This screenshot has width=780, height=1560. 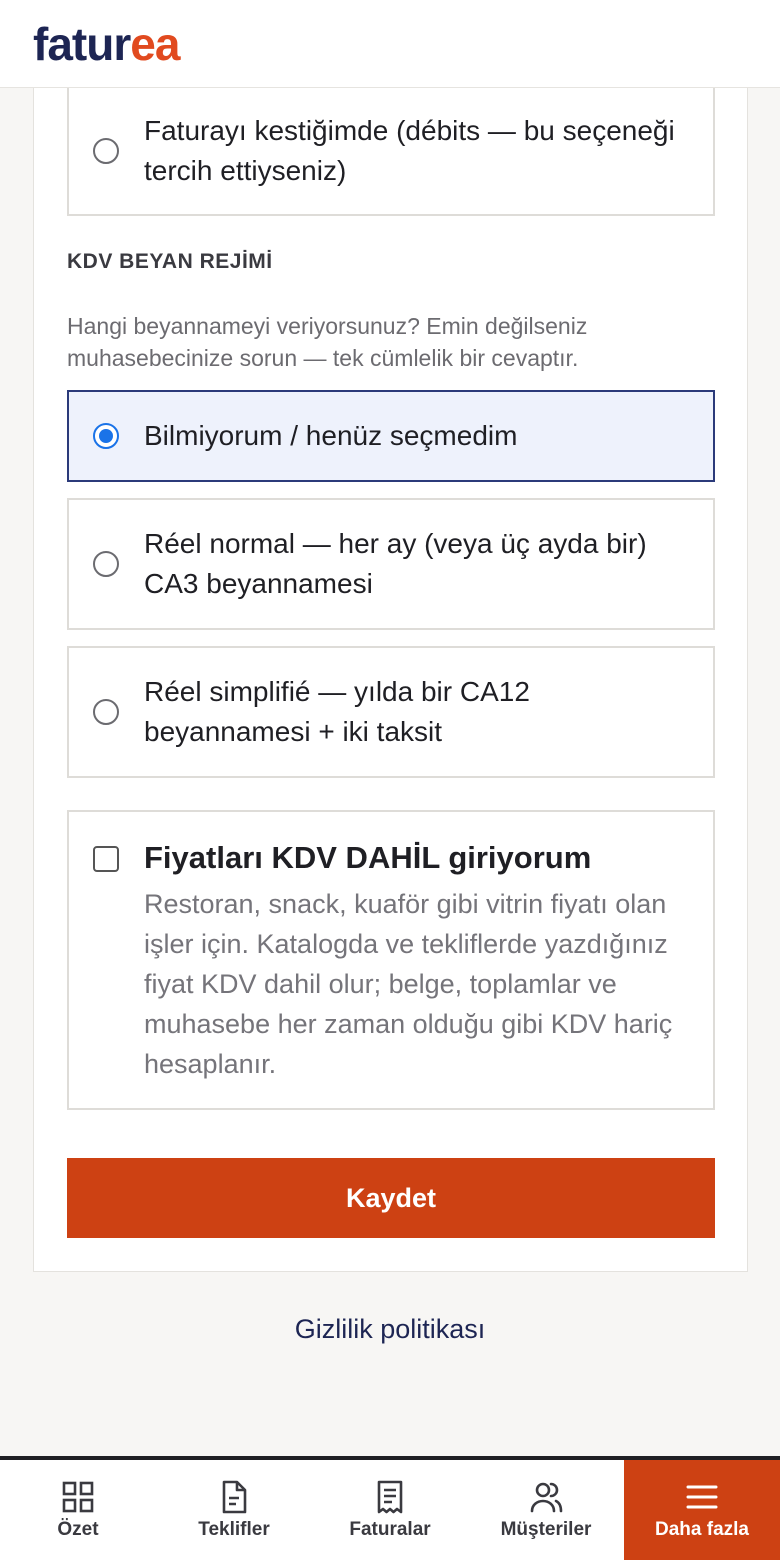 What do you see at coordinates (170, 261) in the screenshot?
I see `vat-regime-heading: KDV BEYAN REJİMİ` at bounding box center [170, 261].